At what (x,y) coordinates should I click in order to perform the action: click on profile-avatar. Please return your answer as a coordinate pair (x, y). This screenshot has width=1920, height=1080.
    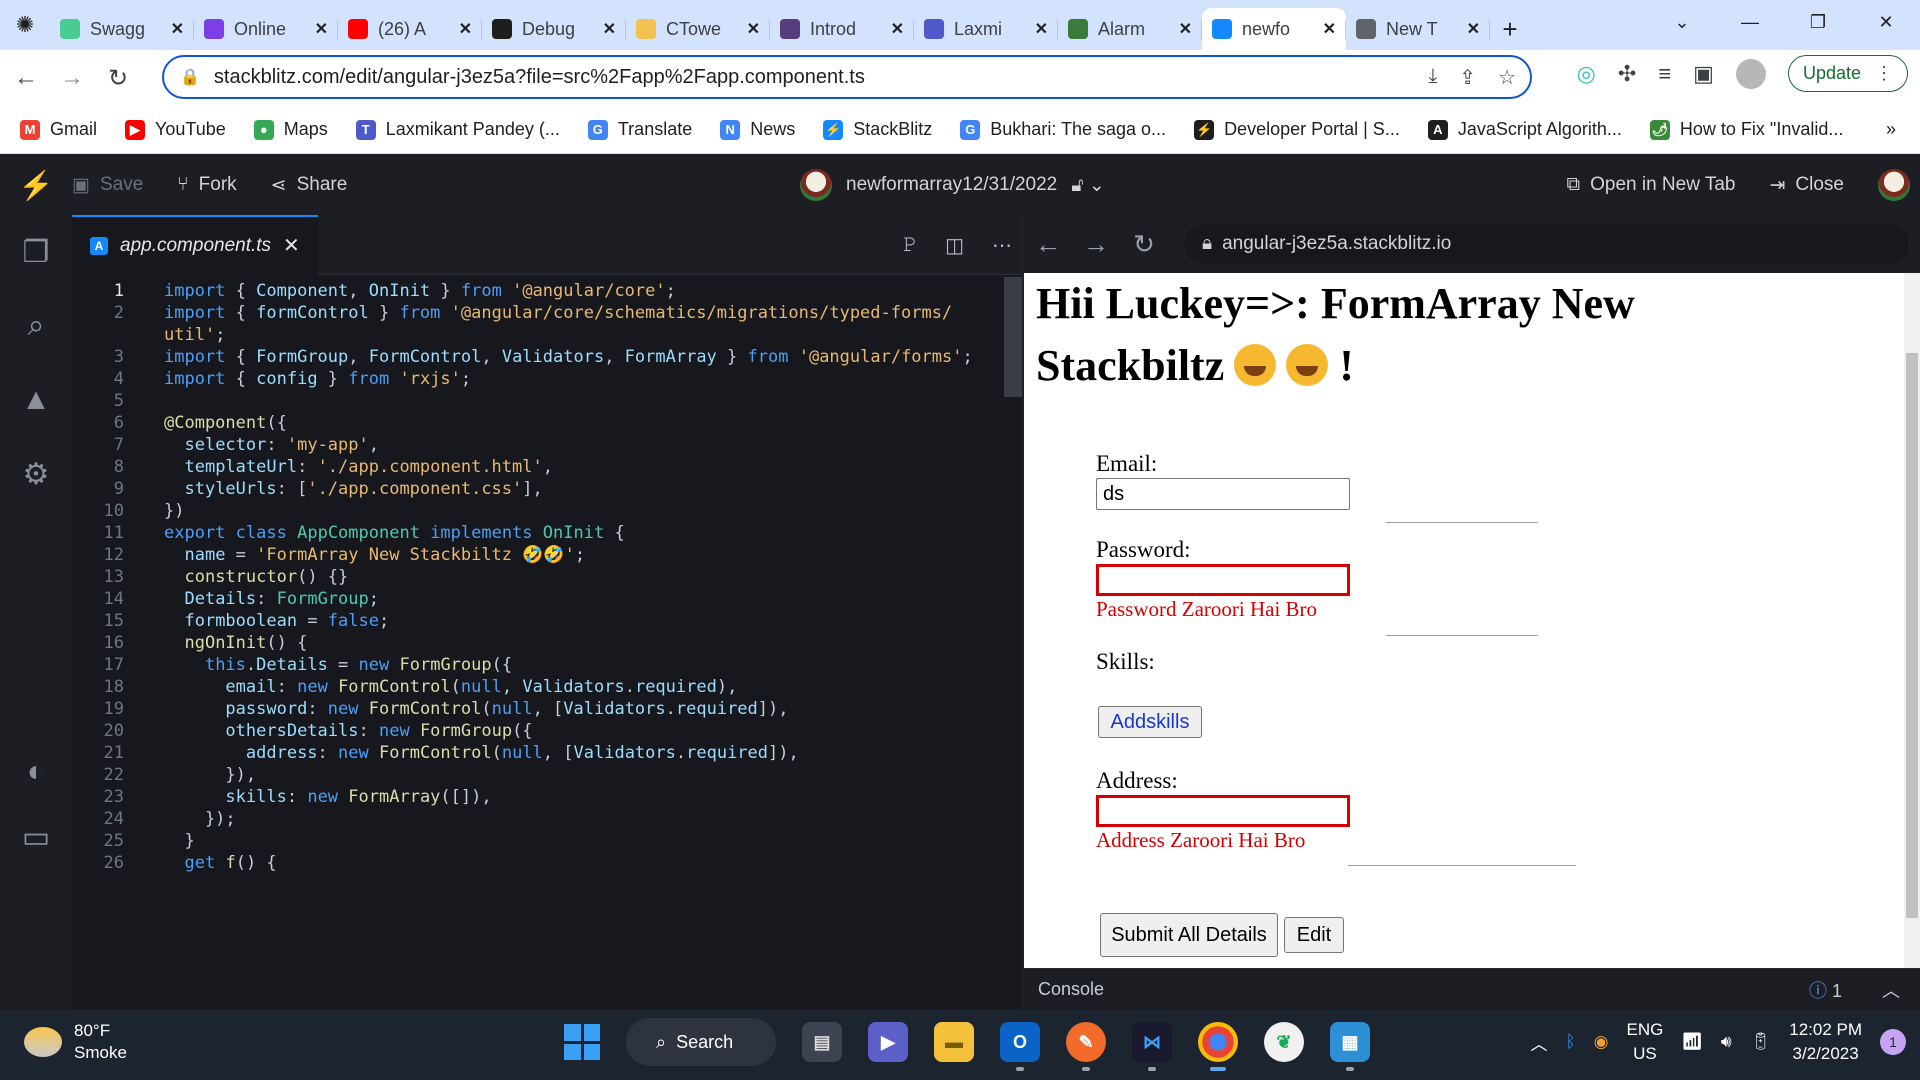
    Looking at the image, I should click on (1750, 73).